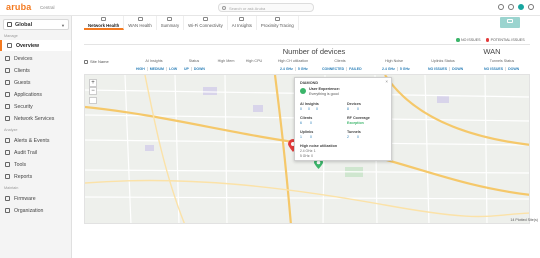 The height and width of the screenshot is (258, 540). I want to click on tab-wifi-connectivity: Wi-Fi Connectivity, so click(206, 23).